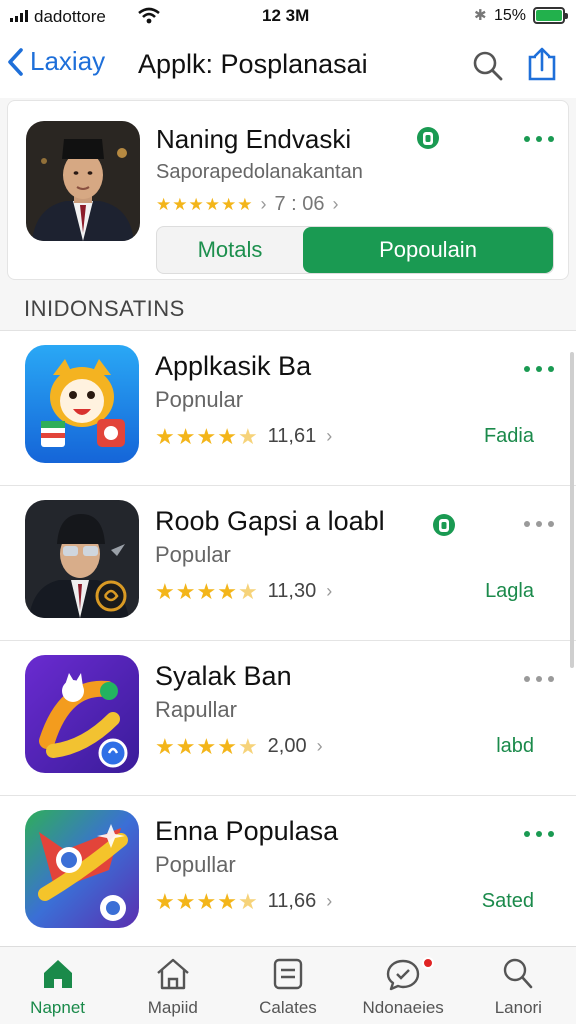 Image resolution: width=576 pixels, height=1024 pixels. Describe the element at coordinates (193, 554) in the screenshot. I see `app-subtitle: Popular` at that location.